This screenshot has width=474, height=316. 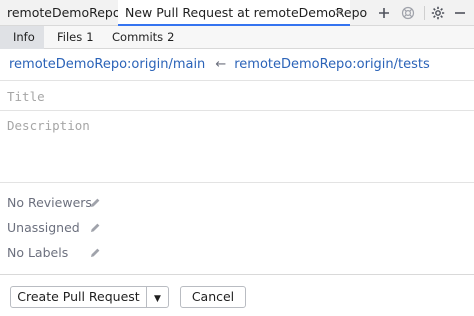 I want to click on assignees-label: Unassigned, so click(x=43, y=227).